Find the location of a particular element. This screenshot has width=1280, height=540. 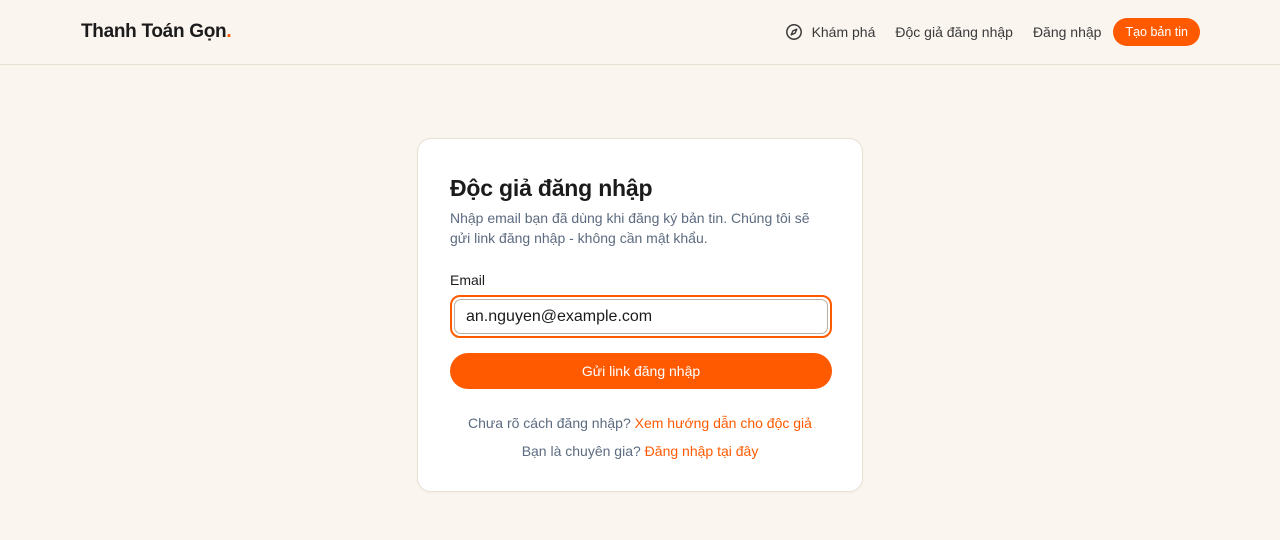

email-input is located at coordinates (641, 316).